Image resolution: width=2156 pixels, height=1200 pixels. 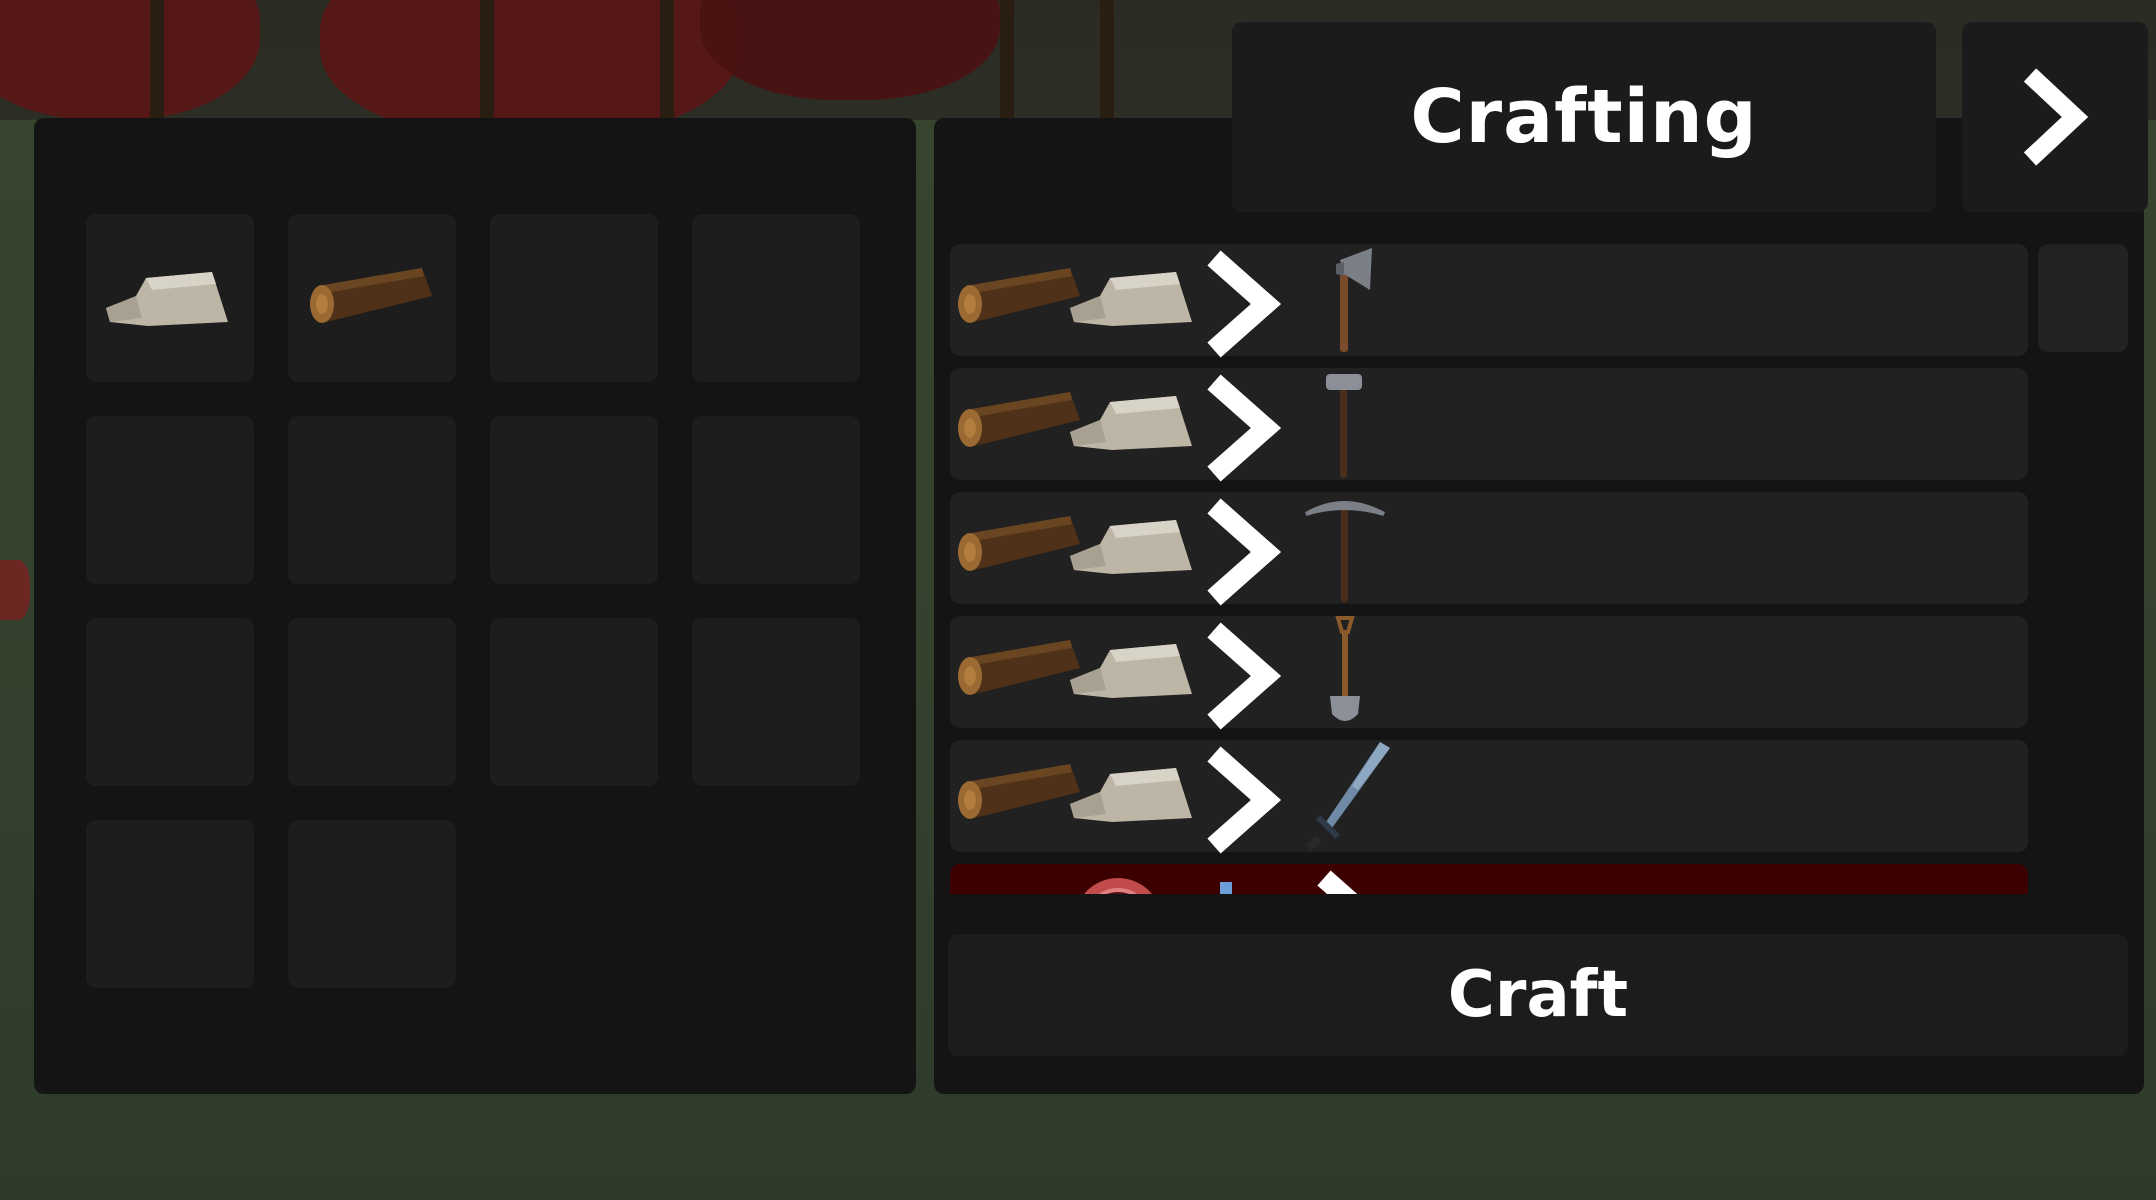 I want to click on hammer-icon, so click(x=1345, y=426).